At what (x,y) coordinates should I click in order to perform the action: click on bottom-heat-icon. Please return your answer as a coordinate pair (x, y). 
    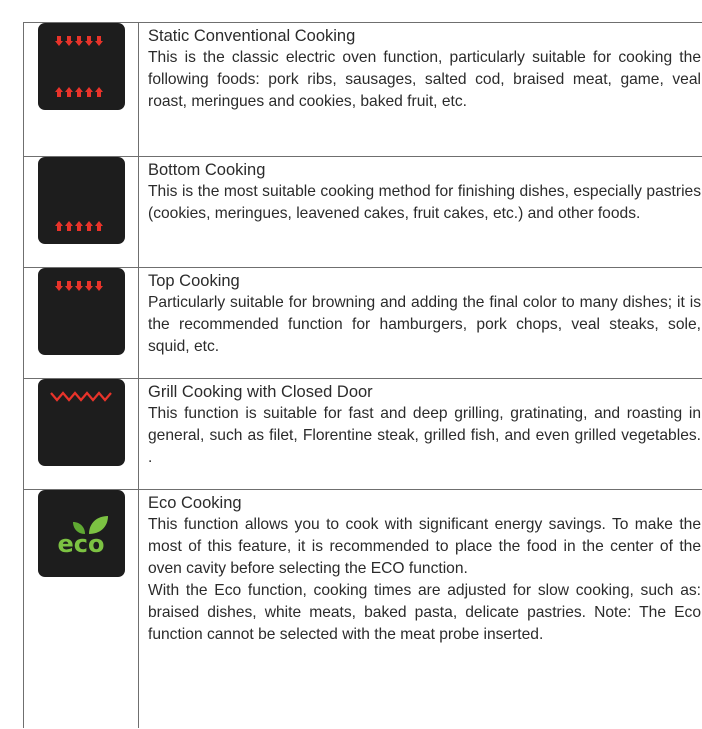
    Looking at the image, I should click on (81, 200).